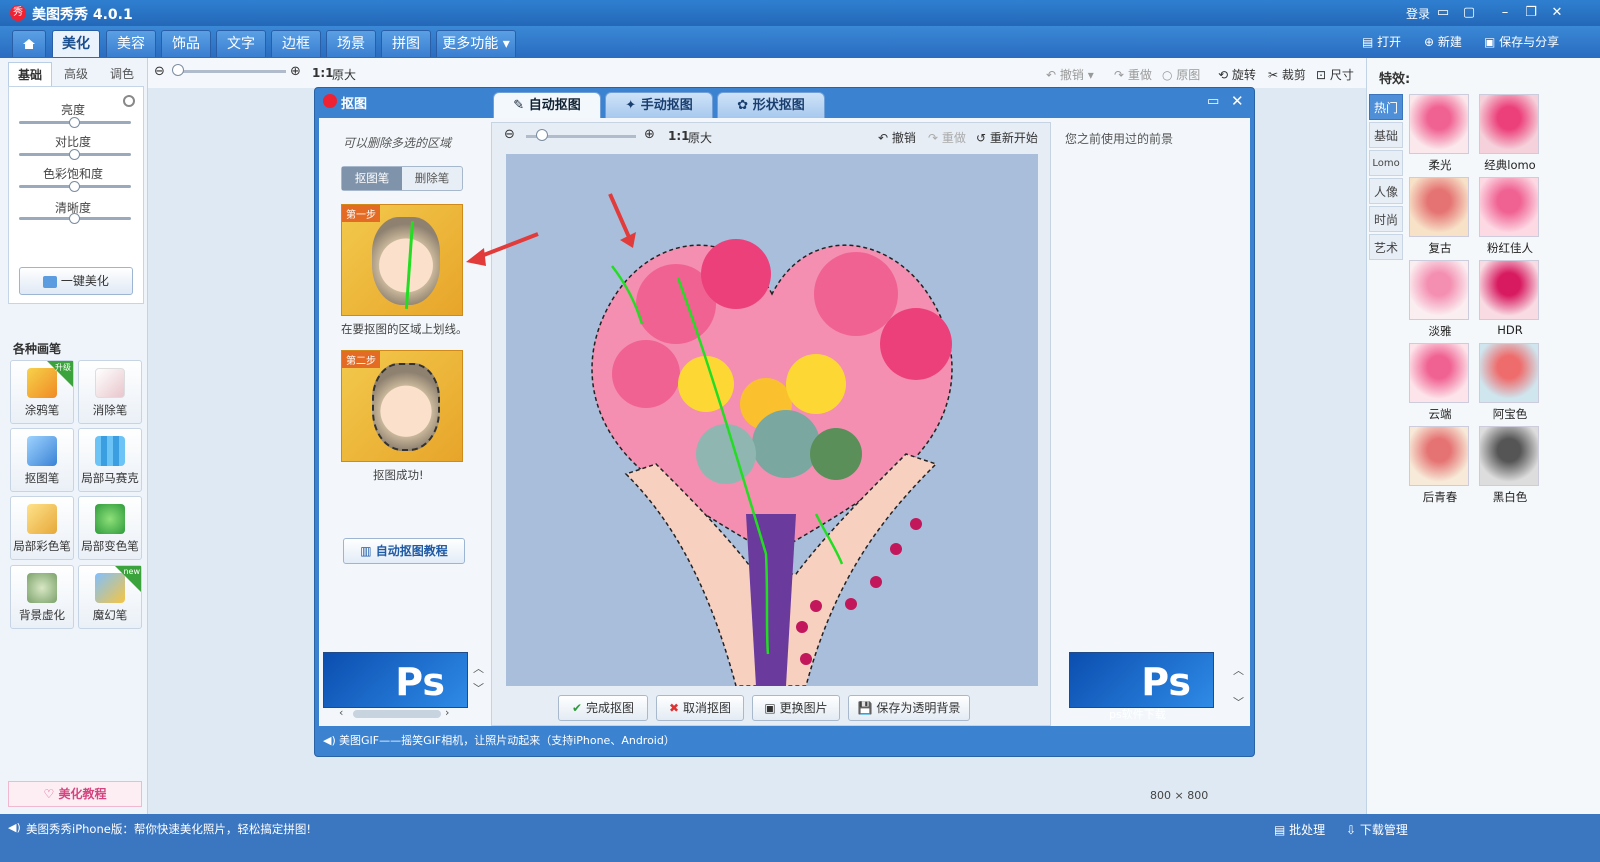 This screenshot has height=862, width=1600. What do you see at coordinates (478, 668) in the screenshot?
I see `scroll-up-icon: ︿` at bounding box center [478, 668].